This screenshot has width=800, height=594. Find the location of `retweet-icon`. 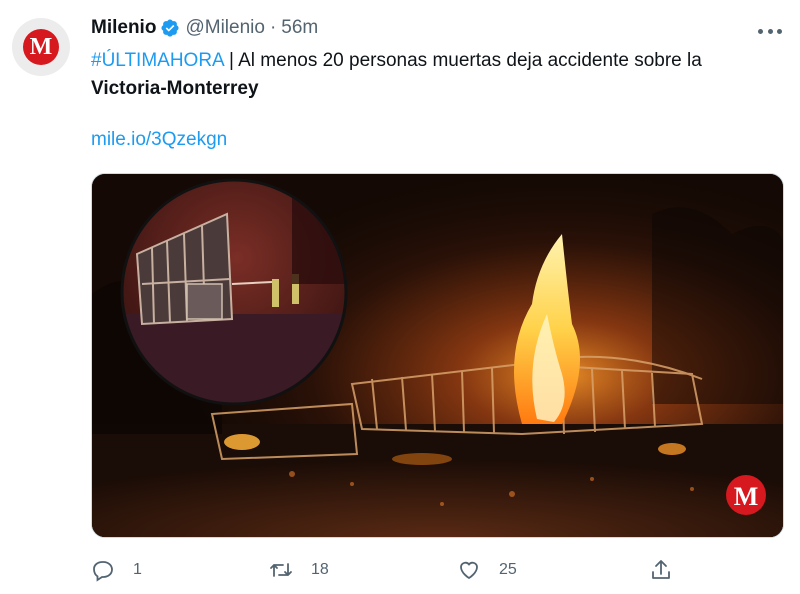

retweet-icon is located at coordinates (281, 570).